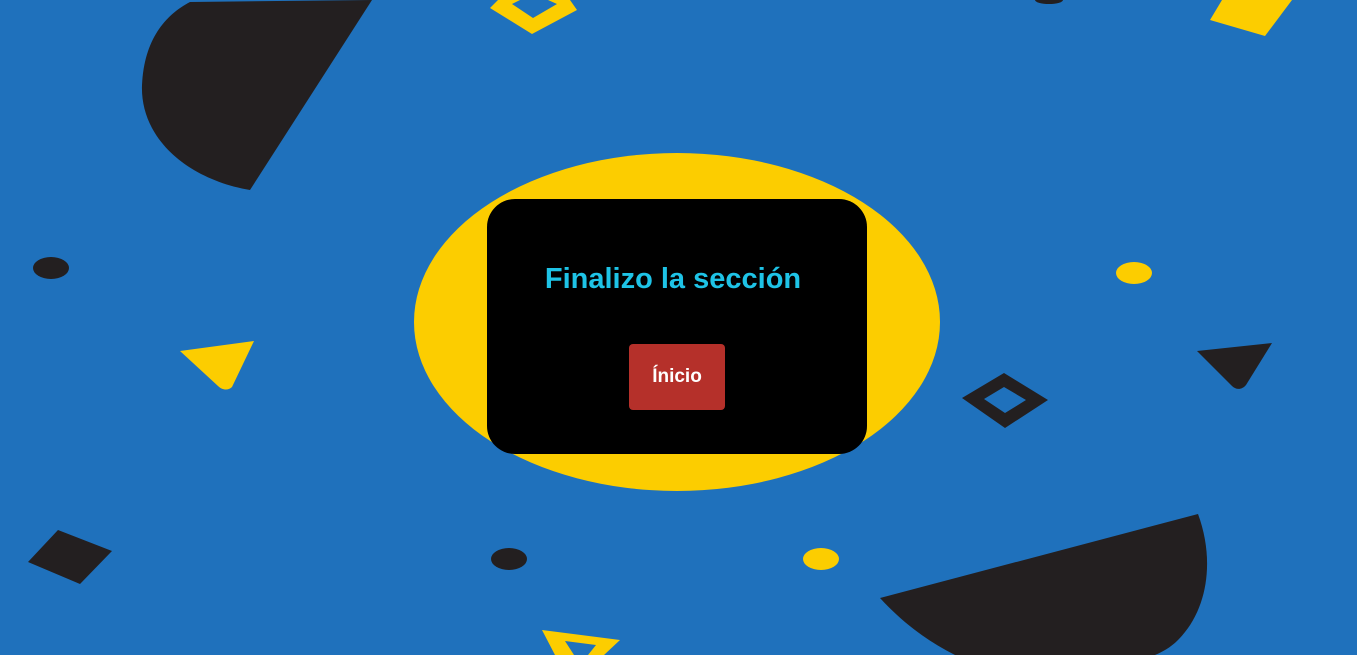 Image resolution: width=1357 pixels, height=655 pixels. What do you see at coordinates (673, 279) in the screenshot?
I see `card-title: Finalizo la sección` at bounding box center [673, 279].